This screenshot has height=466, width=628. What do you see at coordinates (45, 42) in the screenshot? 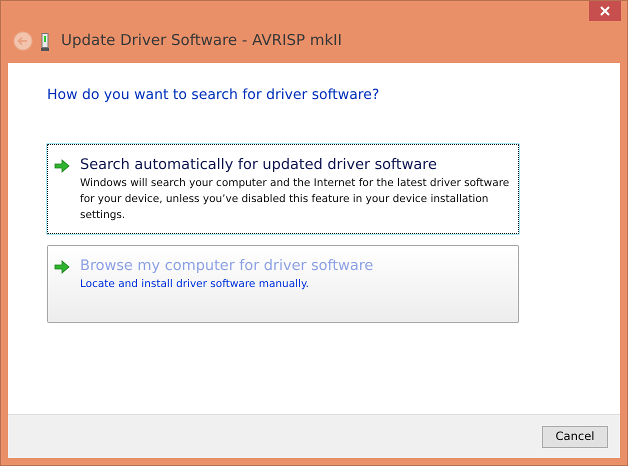
I see `usb-device-icon` at bounding box center [45, 42].